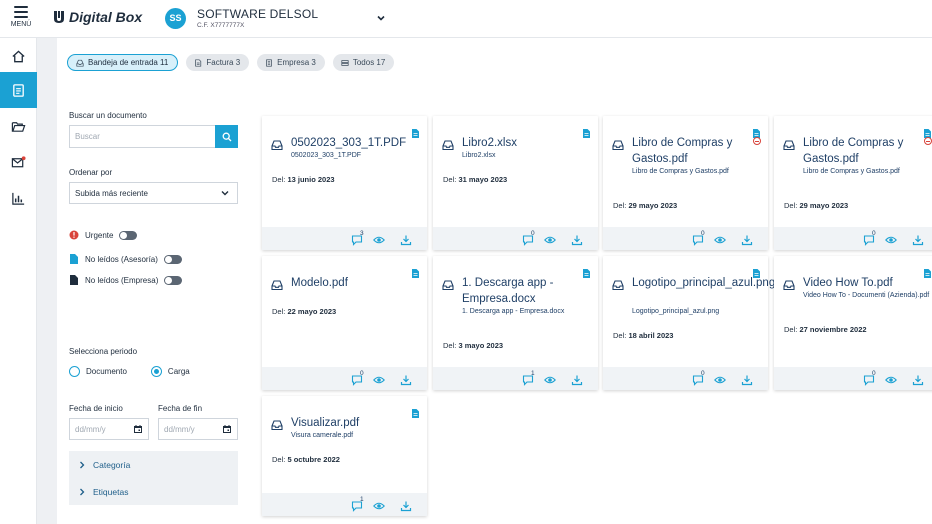 This screenshot has width=932, height=524. What do you see at coordinates (153, 193) in the screenshot?
I see `sort-select: Subida más reciente` at bounding box center [153, 193].